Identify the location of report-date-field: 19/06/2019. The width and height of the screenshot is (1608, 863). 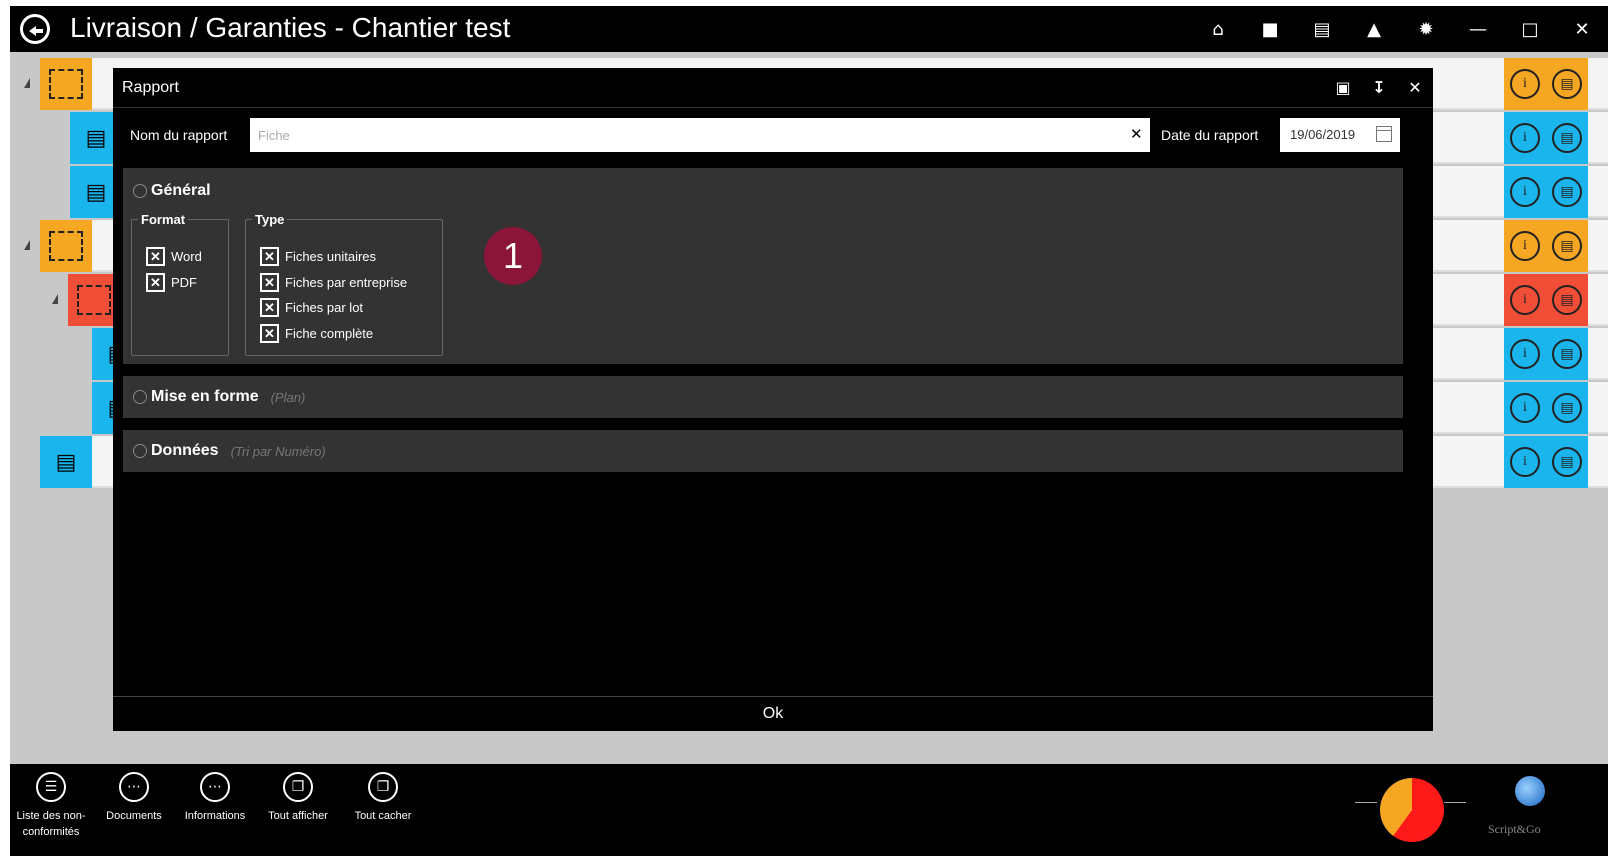
(1340, 135).